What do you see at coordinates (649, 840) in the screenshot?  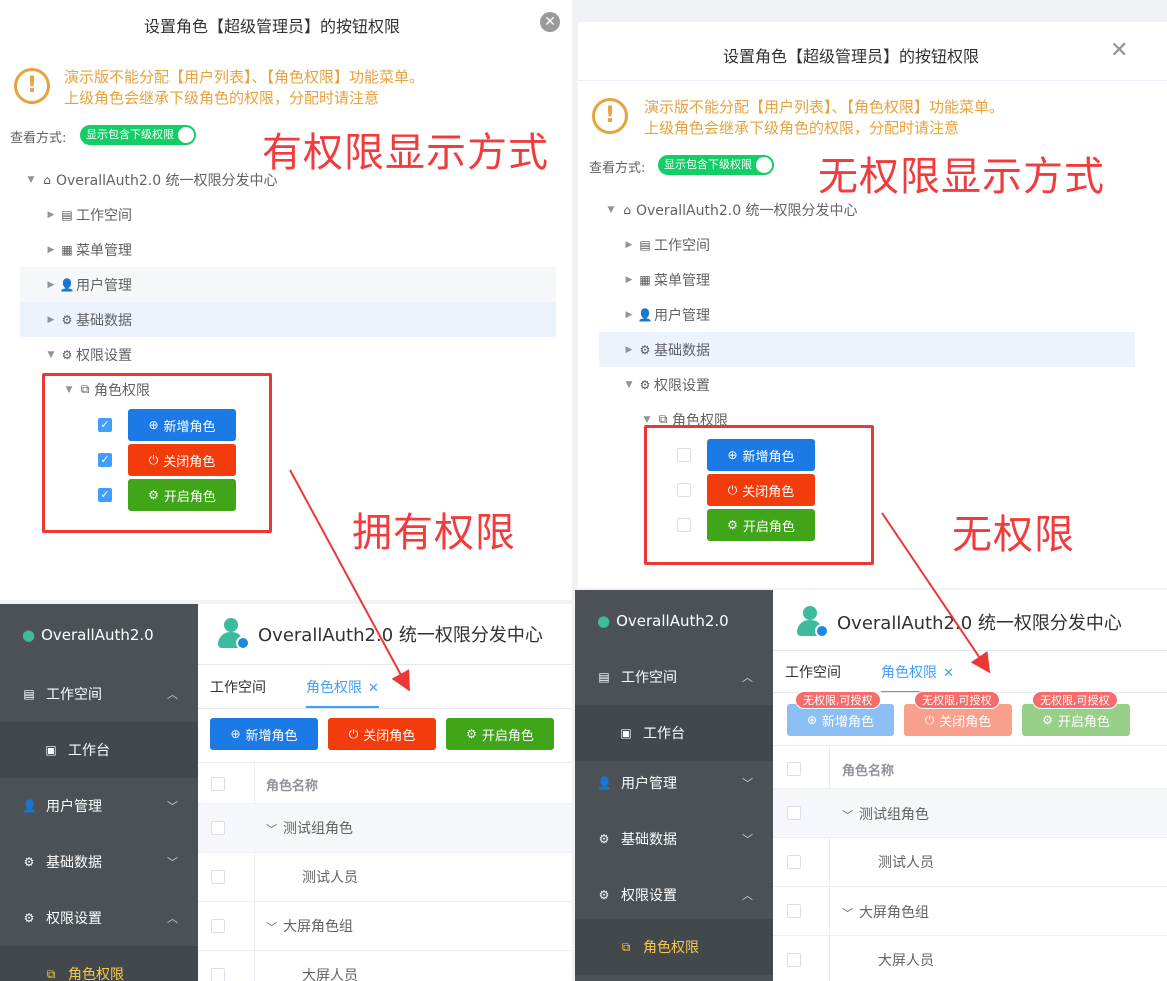 I see `sidebar-item-label: 基础数据` at bounding box center [649, 840].